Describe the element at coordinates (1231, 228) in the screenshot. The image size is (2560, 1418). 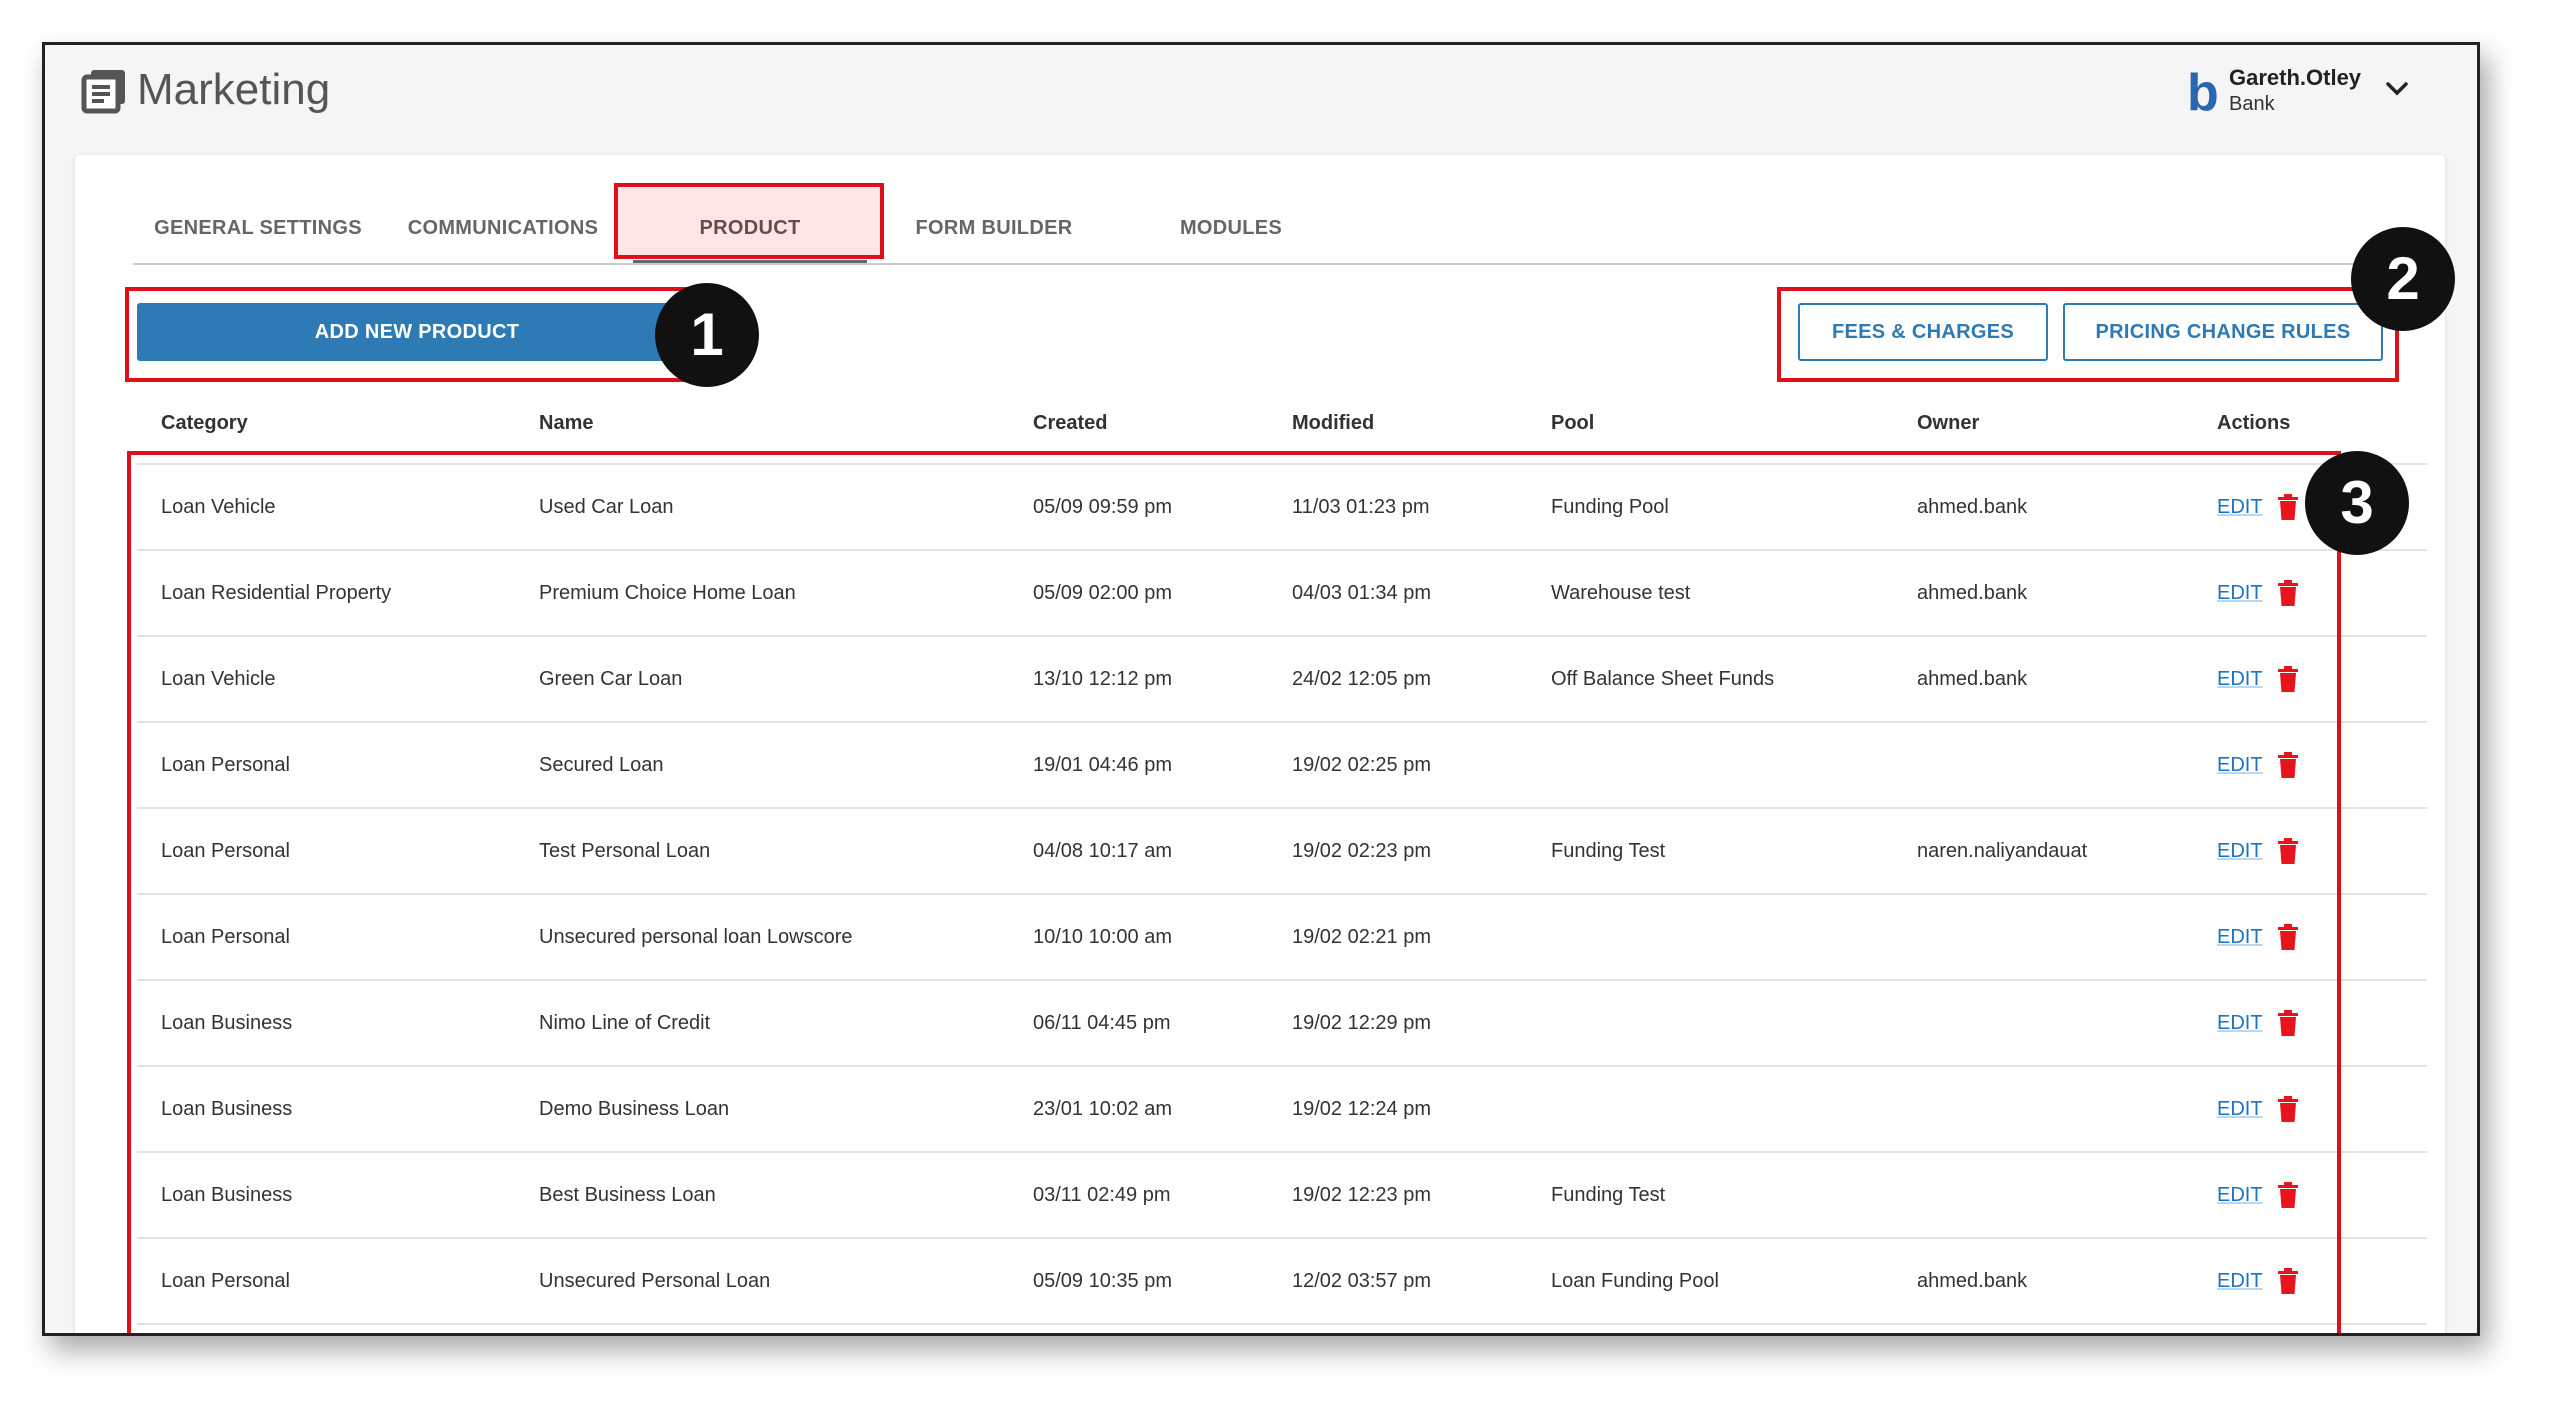
I see `tab-modules: MODULES` at that location.